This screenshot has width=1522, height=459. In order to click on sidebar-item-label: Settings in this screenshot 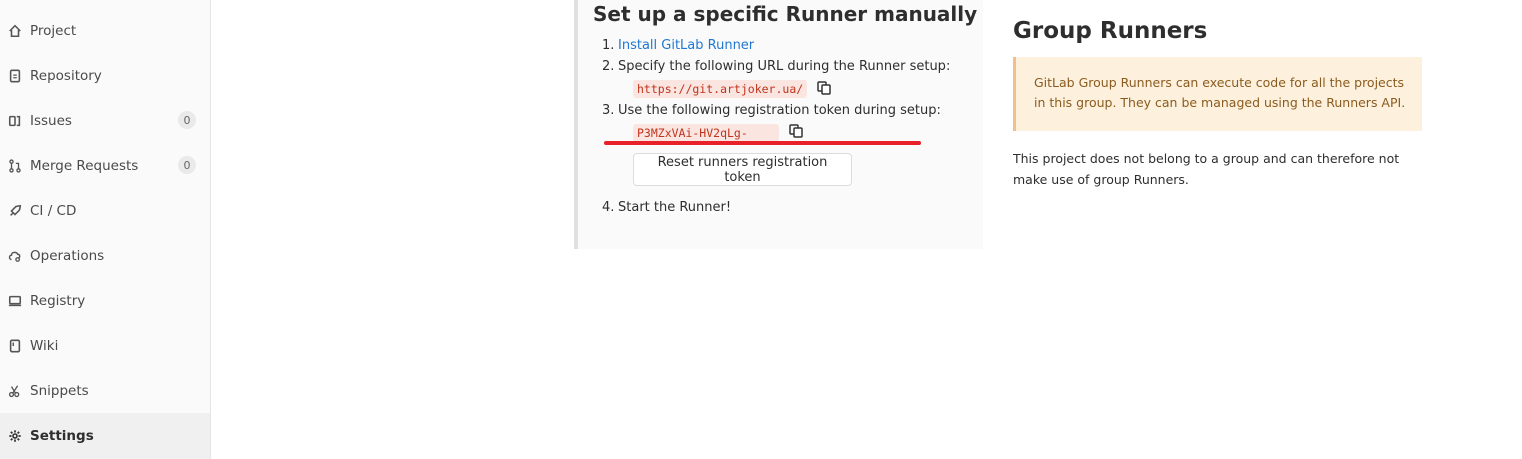, I will do `click(62, 436)`.